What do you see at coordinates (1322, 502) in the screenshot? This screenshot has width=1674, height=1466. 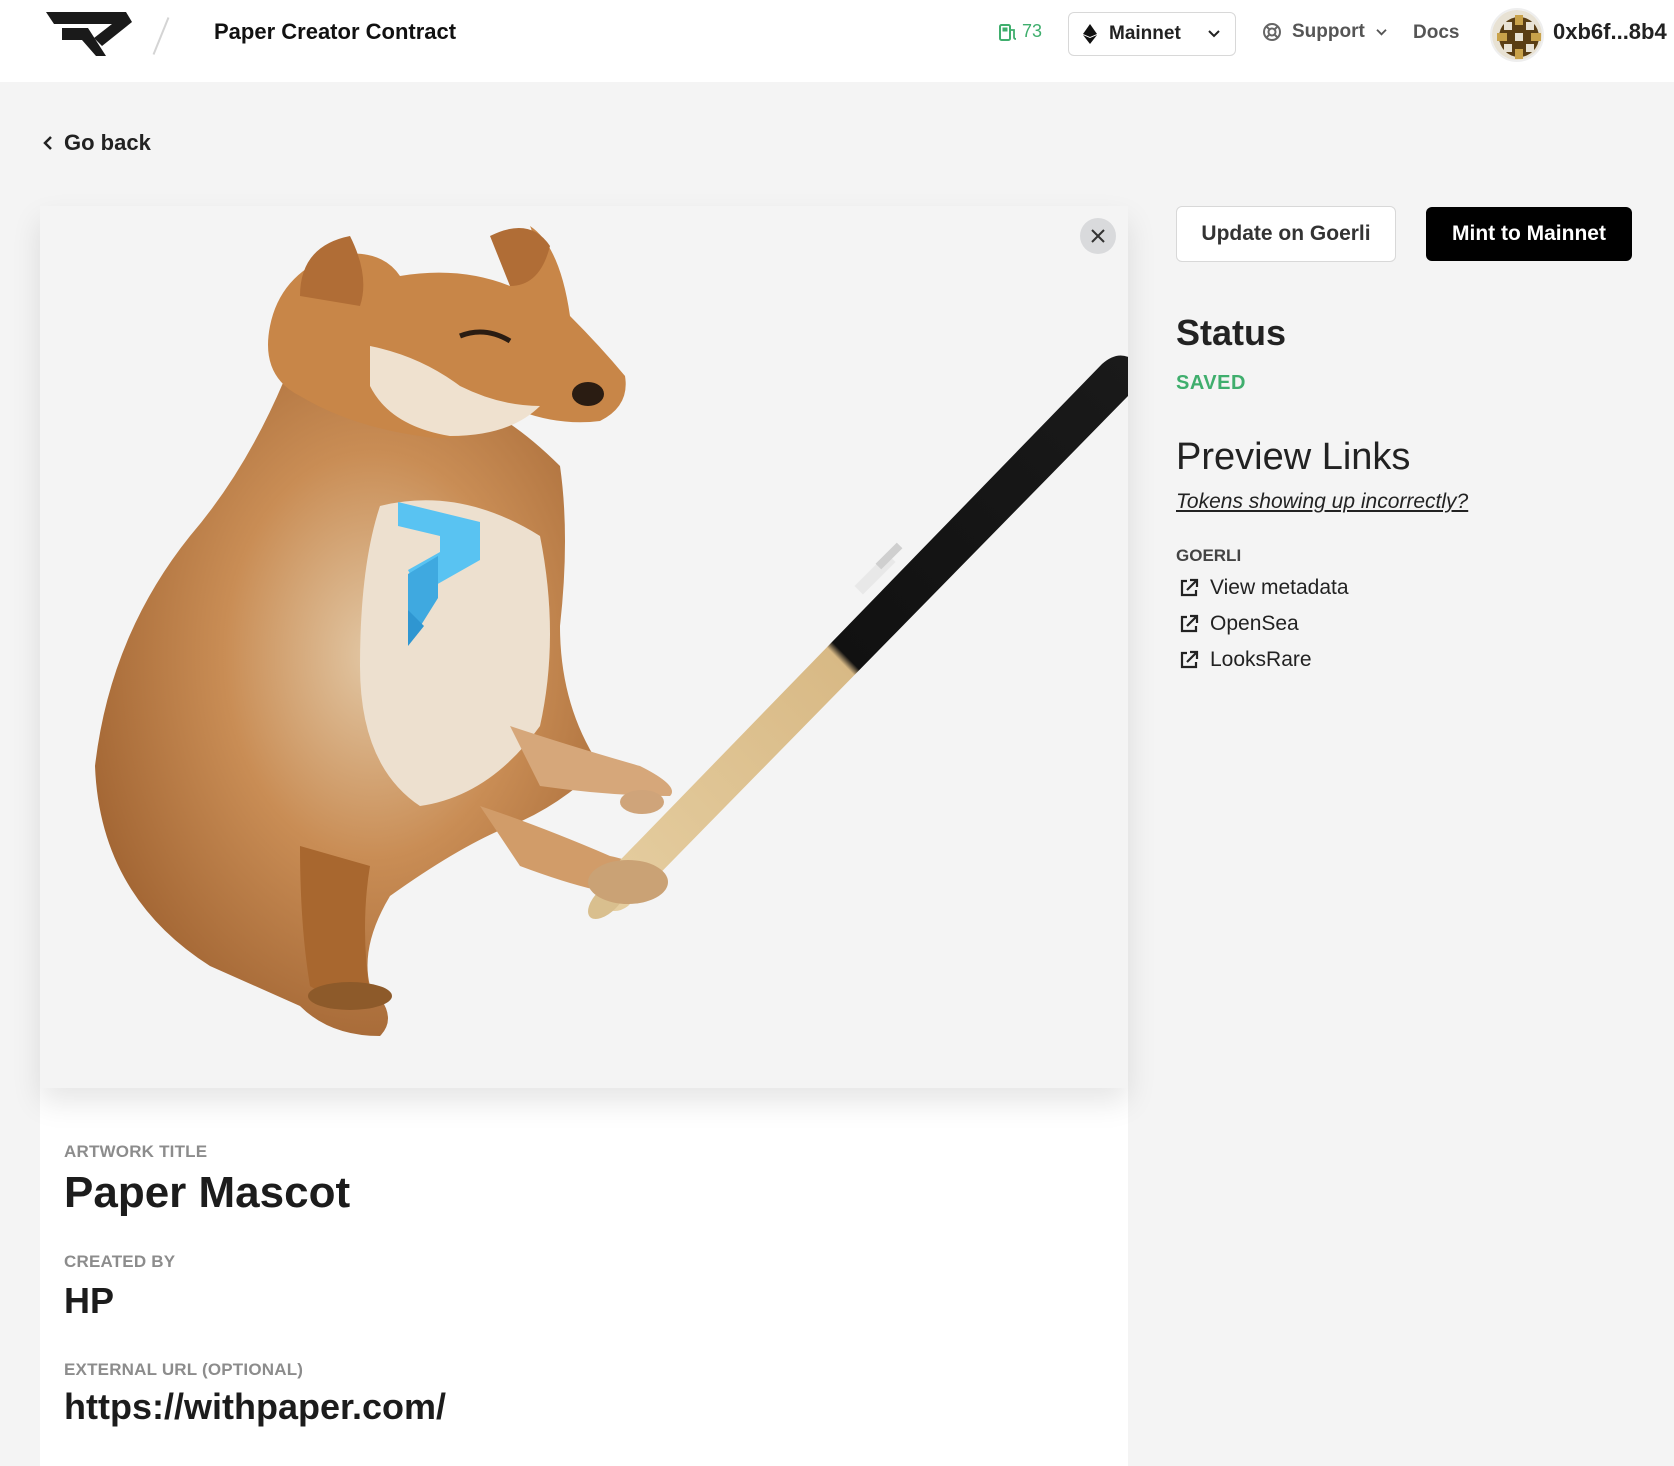 I see `tokens-incorrect-help-link: Tokens showing up incorrectly?` at bounding box center [1322, 502].